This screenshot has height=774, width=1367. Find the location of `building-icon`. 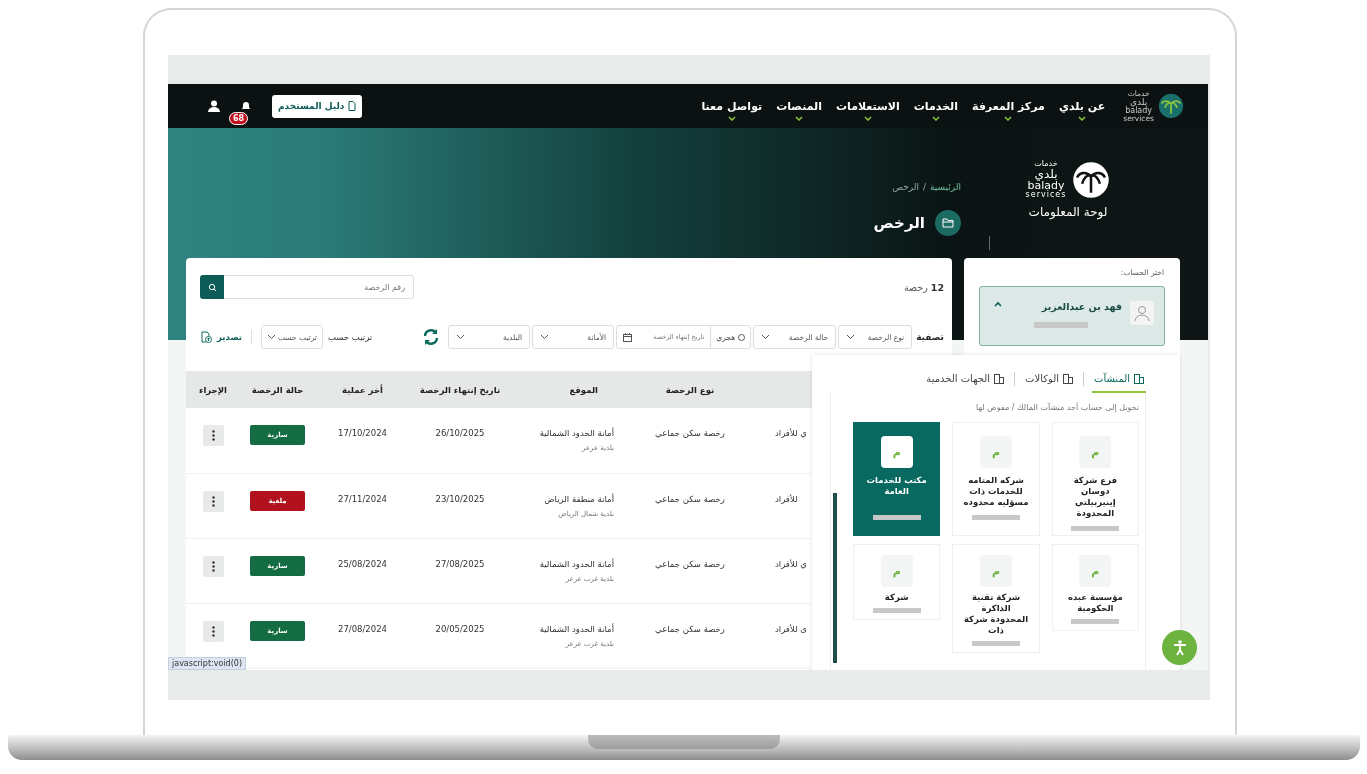

building-icon is located at coordinates (999, 378).